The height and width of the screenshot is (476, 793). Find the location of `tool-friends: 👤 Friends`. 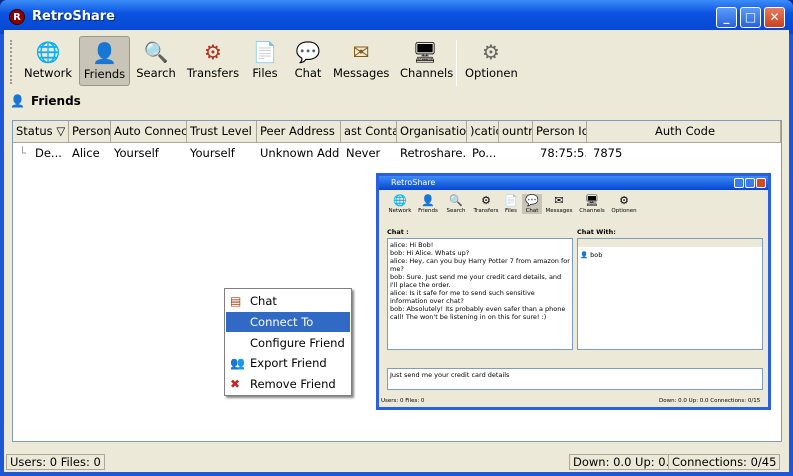

tool-friends: 👤 Friends is located at coordinates (104, 61).